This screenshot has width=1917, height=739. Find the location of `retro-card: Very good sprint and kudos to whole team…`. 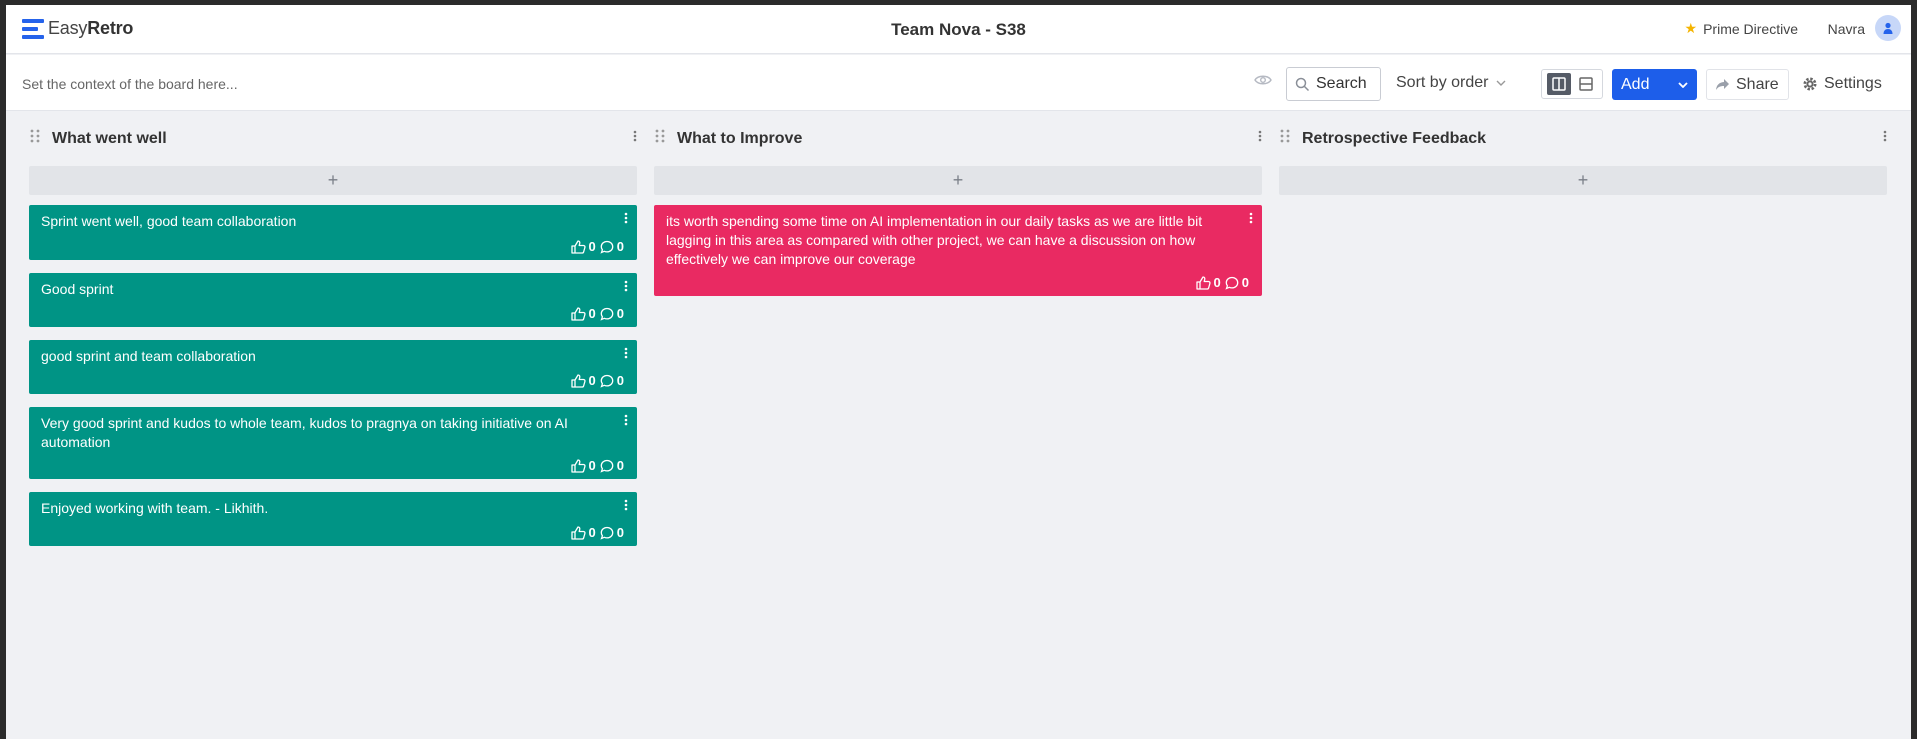

retro-card: Very good sprint and kudos to whole team… is located at coordinates (333, 443).